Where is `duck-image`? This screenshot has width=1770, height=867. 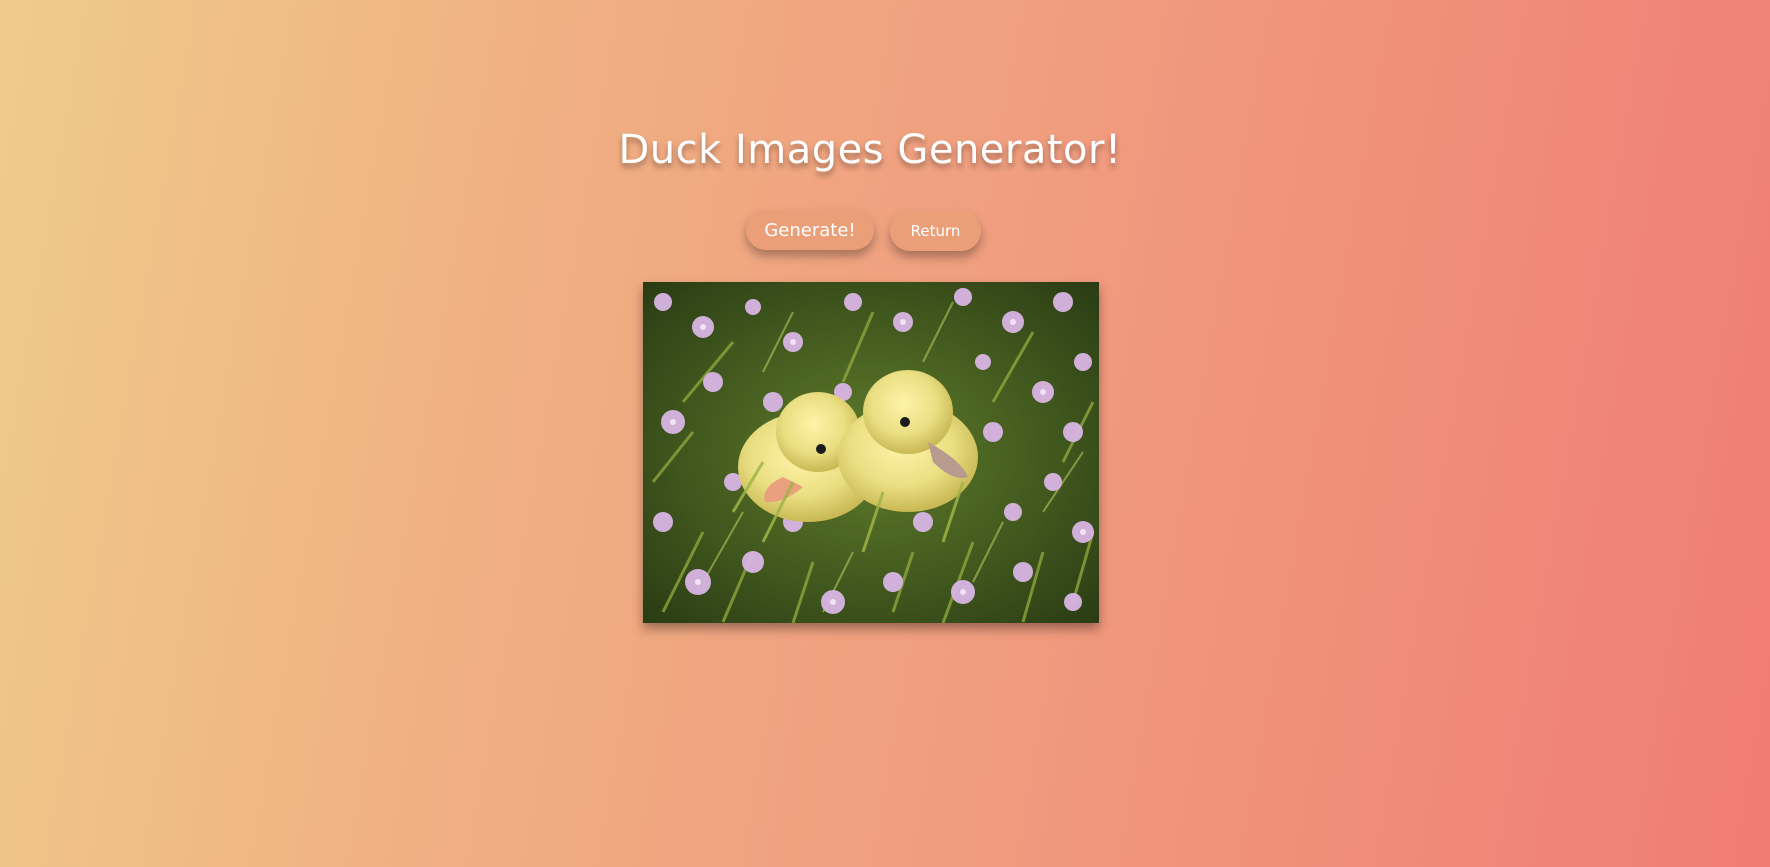
duck-image is located at coordinates (871, 452).